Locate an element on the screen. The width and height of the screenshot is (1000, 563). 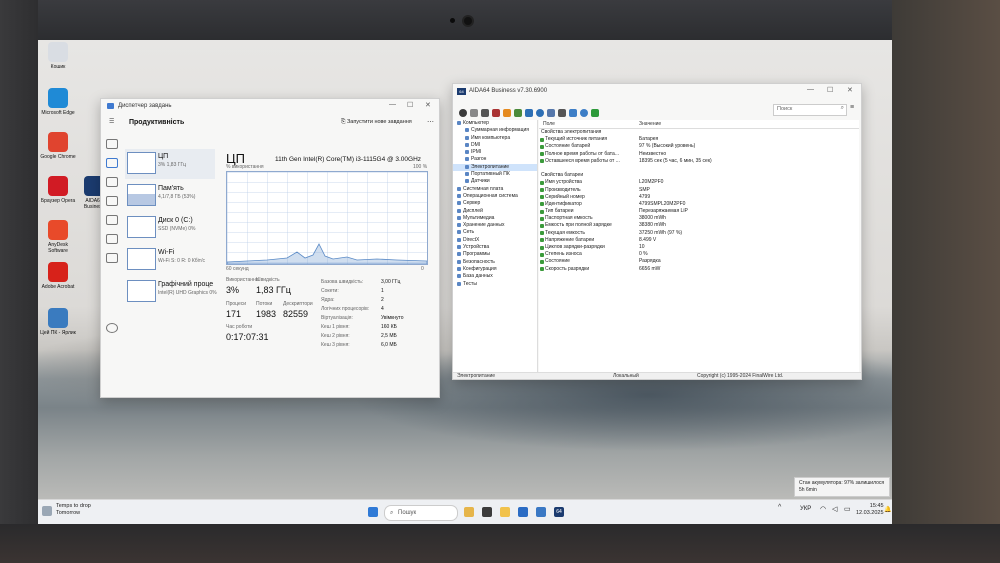
tree-node: Программы is located at coordinates (495, 254).